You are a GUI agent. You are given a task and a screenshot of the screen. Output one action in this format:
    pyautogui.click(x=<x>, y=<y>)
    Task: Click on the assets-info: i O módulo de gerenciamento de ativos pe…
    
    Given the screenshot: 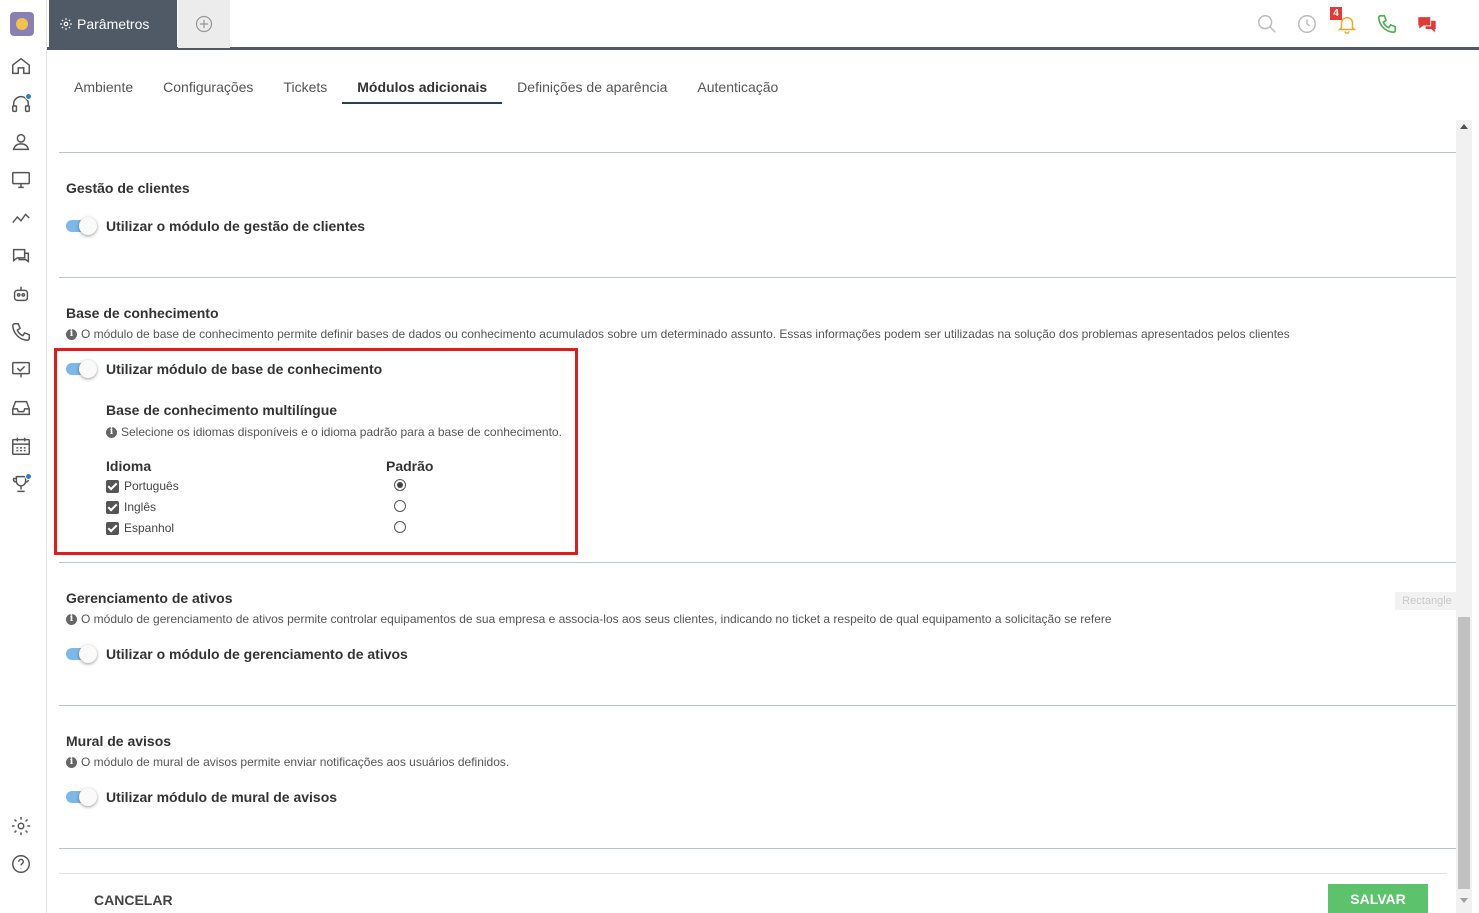 What is the action you would take?
    pyautogui.click(x=589, y=619)
    